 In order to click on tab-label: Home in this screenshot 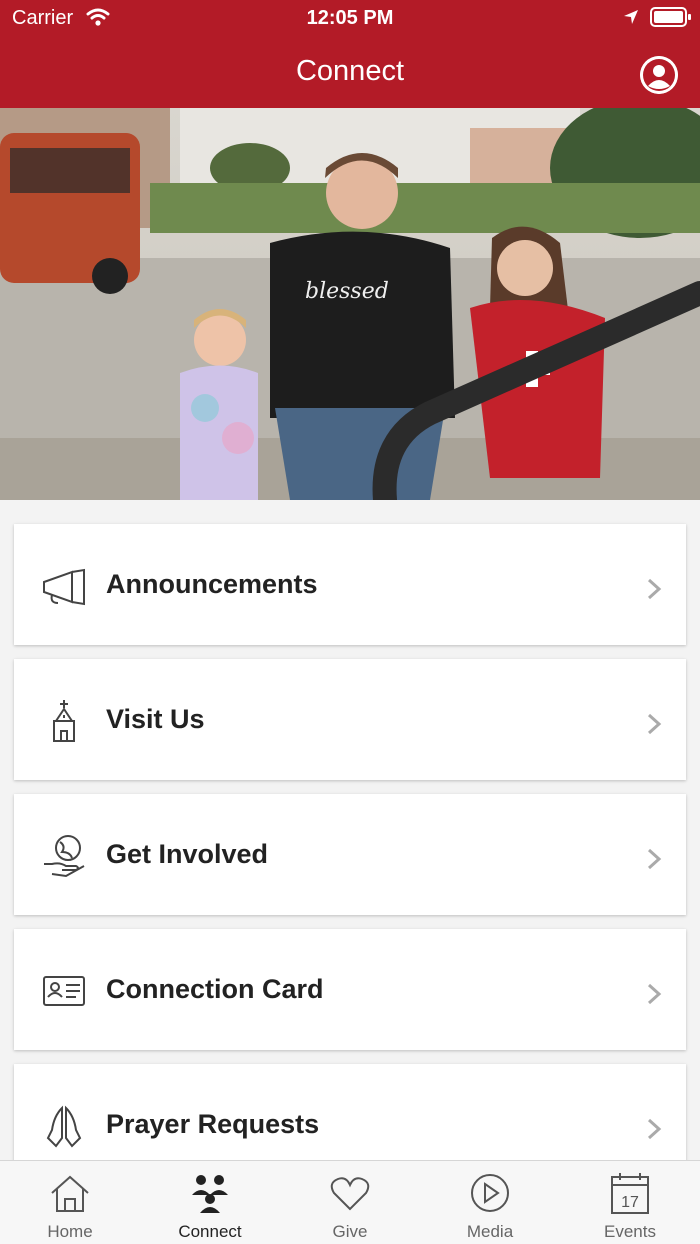, I will do `click(70, 1231)`.